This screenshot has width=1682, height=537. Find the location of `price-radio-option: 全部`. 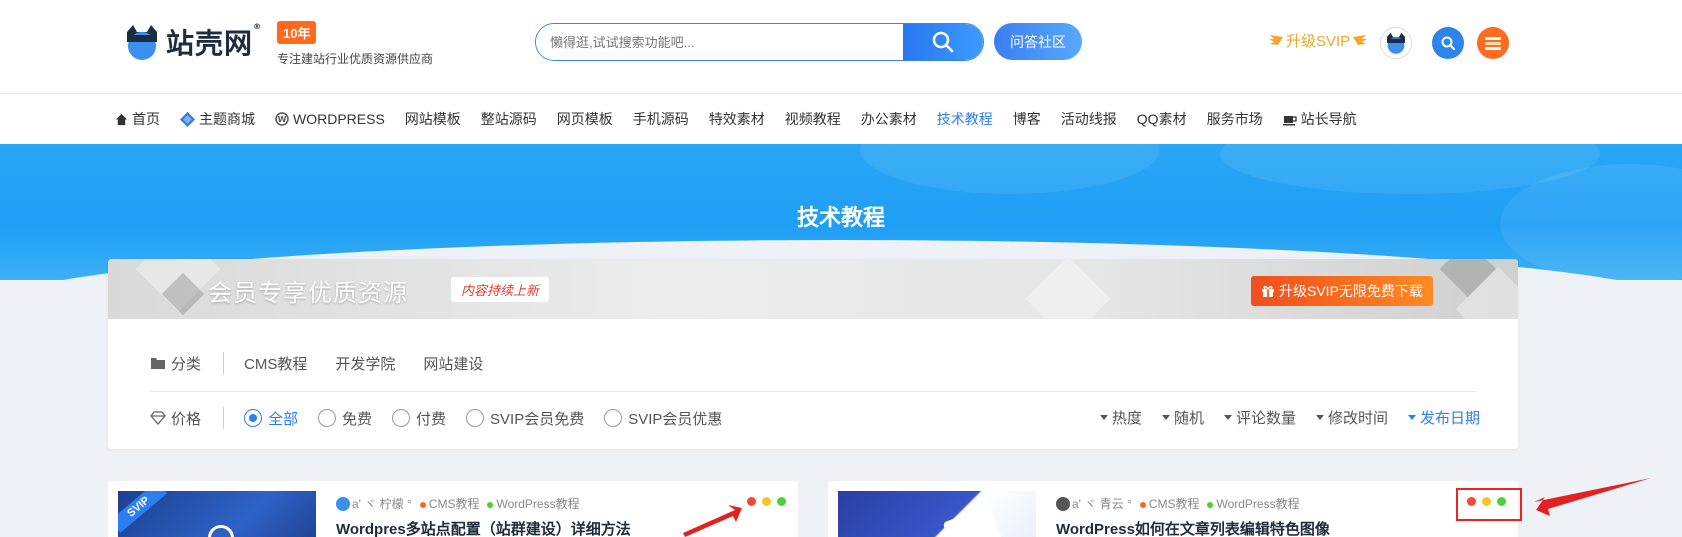

price-radio-option: 全部 is located at coordinates (271, 418).